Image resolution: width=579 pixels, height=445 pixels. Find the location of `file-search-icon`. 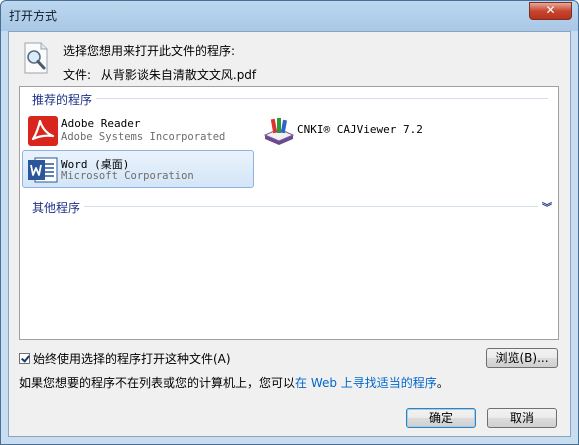

file-search-icon is located at coordinates (36, 58).